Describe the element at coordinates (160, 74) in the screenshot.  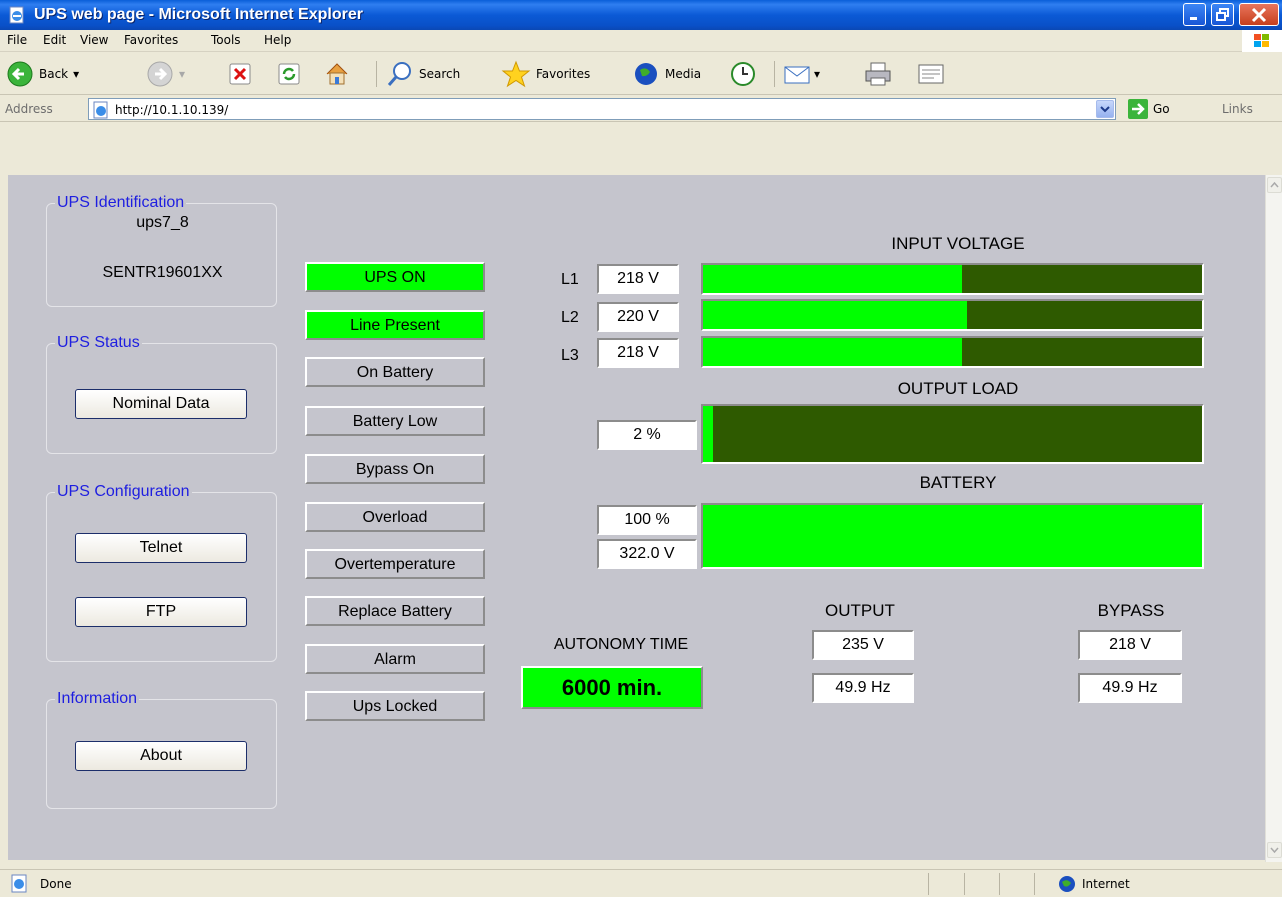
I see `forward-arrow-icon` at that location.